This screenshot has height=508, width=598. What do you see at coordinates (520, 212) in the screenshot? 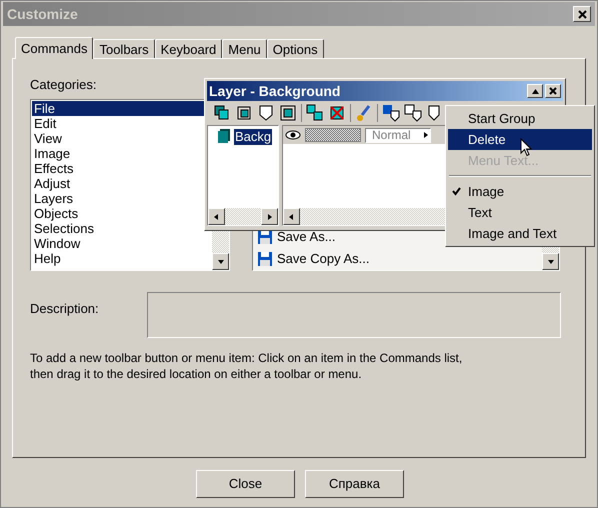
I see `menu-item: Text` at bounding box center [520, 212].